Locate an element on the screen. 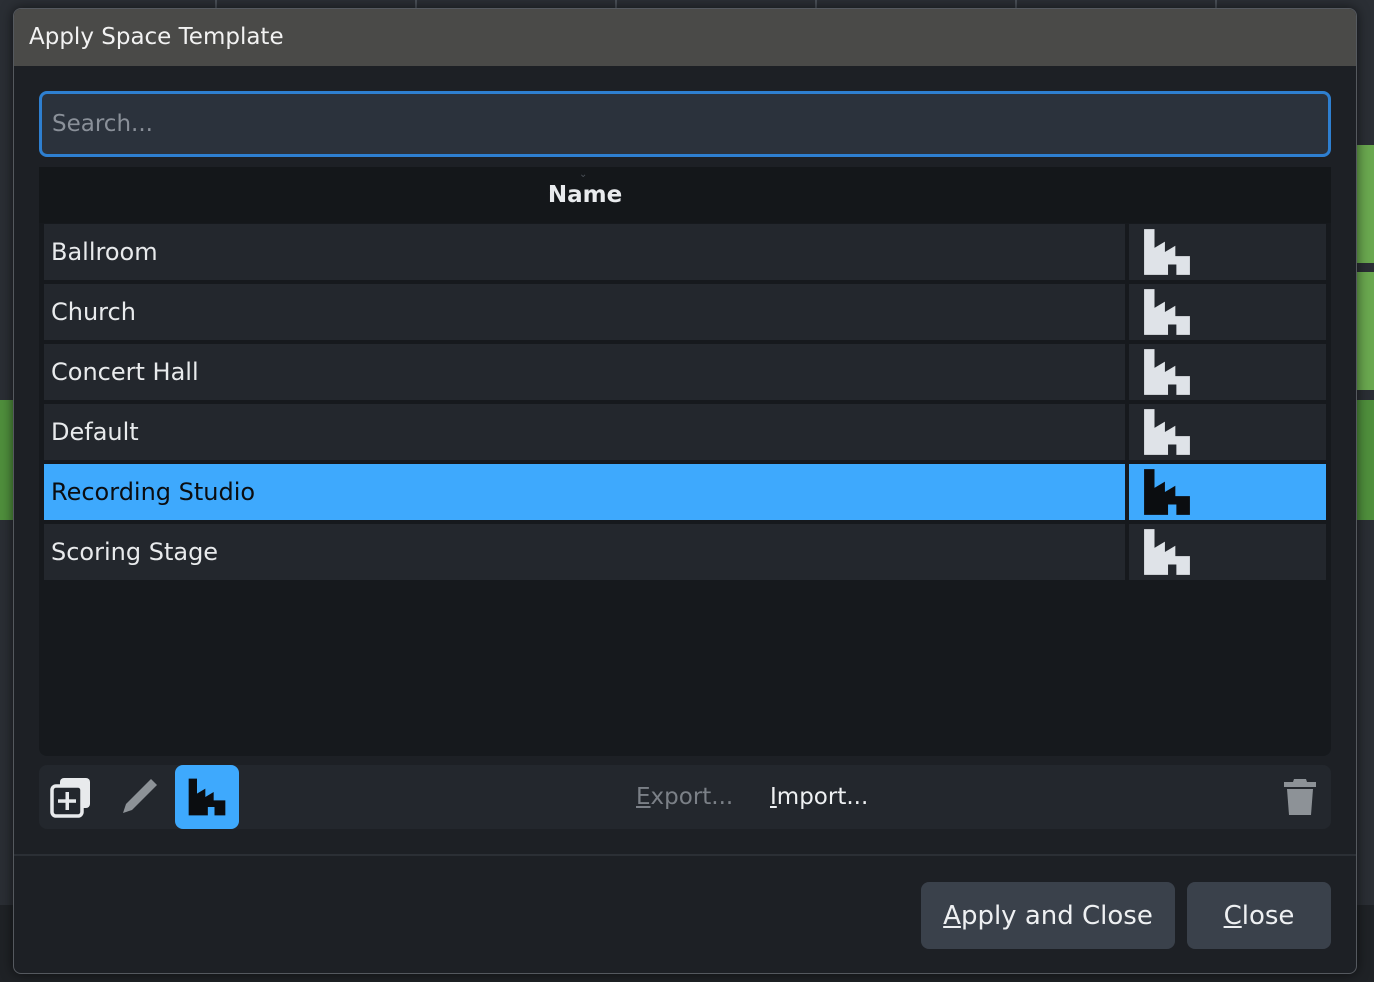 The width and height of the screenshot is (1374, 982). template-name: Scoring Stage is located at coordinates (584, 552).